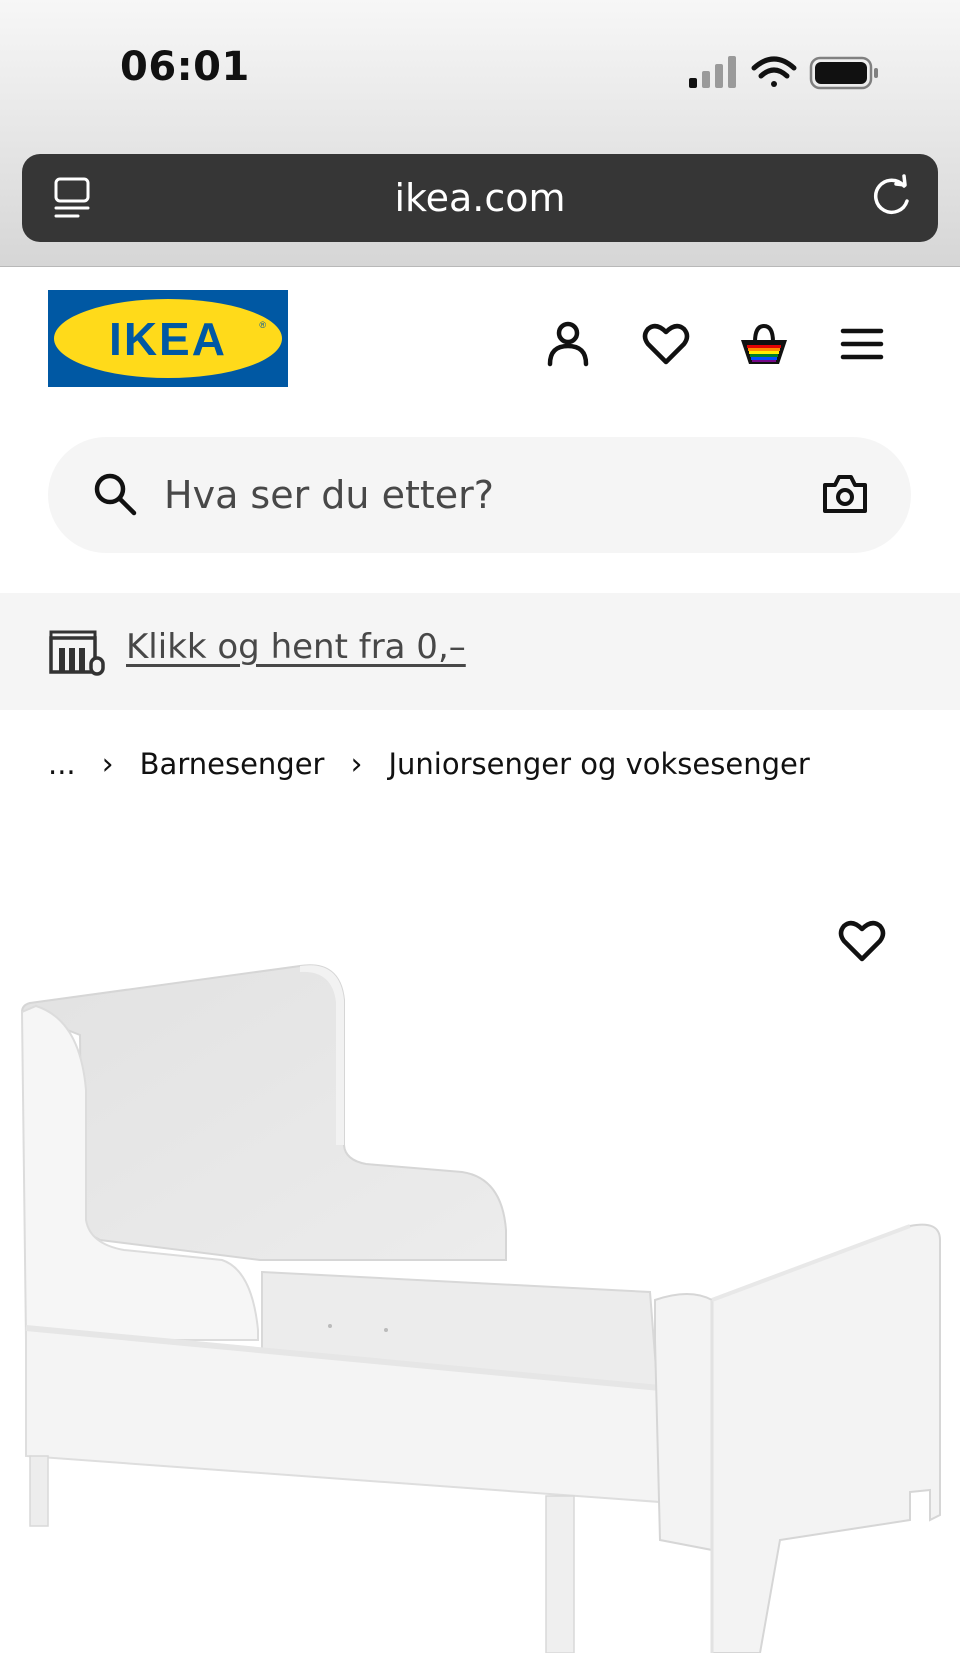 Image resolution: width=960 pixels, height=1653 pixels. I want to click on wifi-icon, so click(774, 71).